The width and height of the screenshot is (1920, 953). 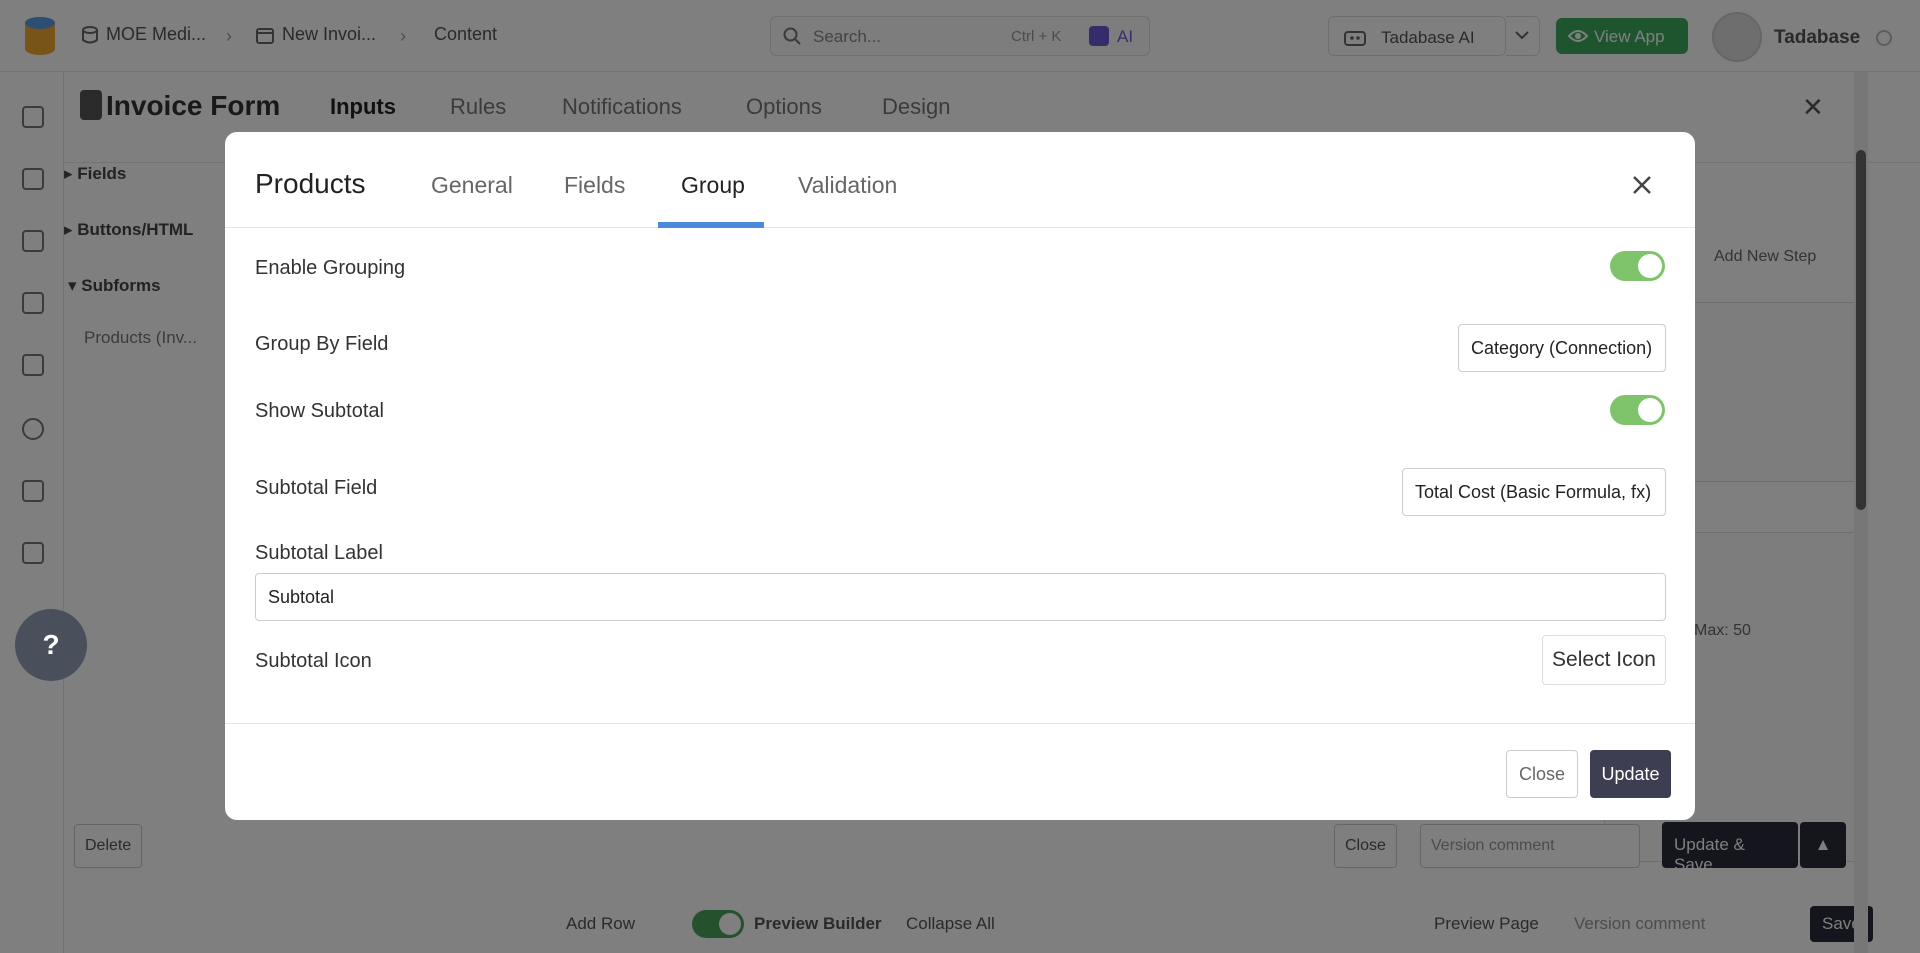 What do you see at coordinates (319, 411) in the screenshot?
I see `show-subtotal-label: Show Subtotal` at bounding box center [319, 411].